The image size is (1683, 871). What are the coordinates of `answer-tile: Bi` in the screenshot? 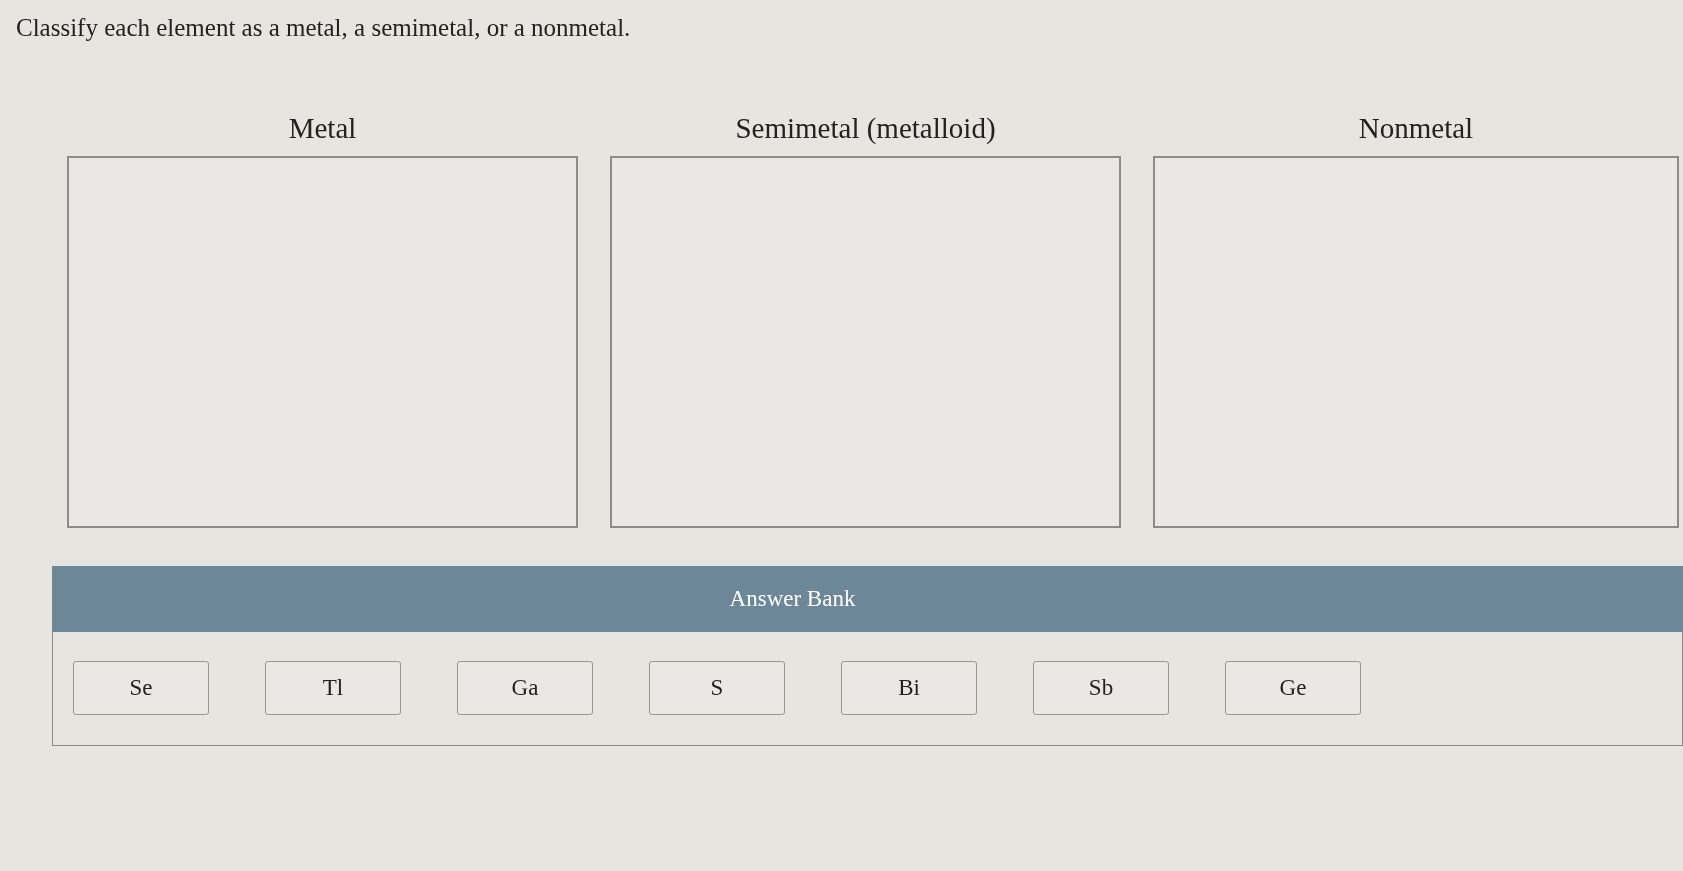 It's located at (909, 688).